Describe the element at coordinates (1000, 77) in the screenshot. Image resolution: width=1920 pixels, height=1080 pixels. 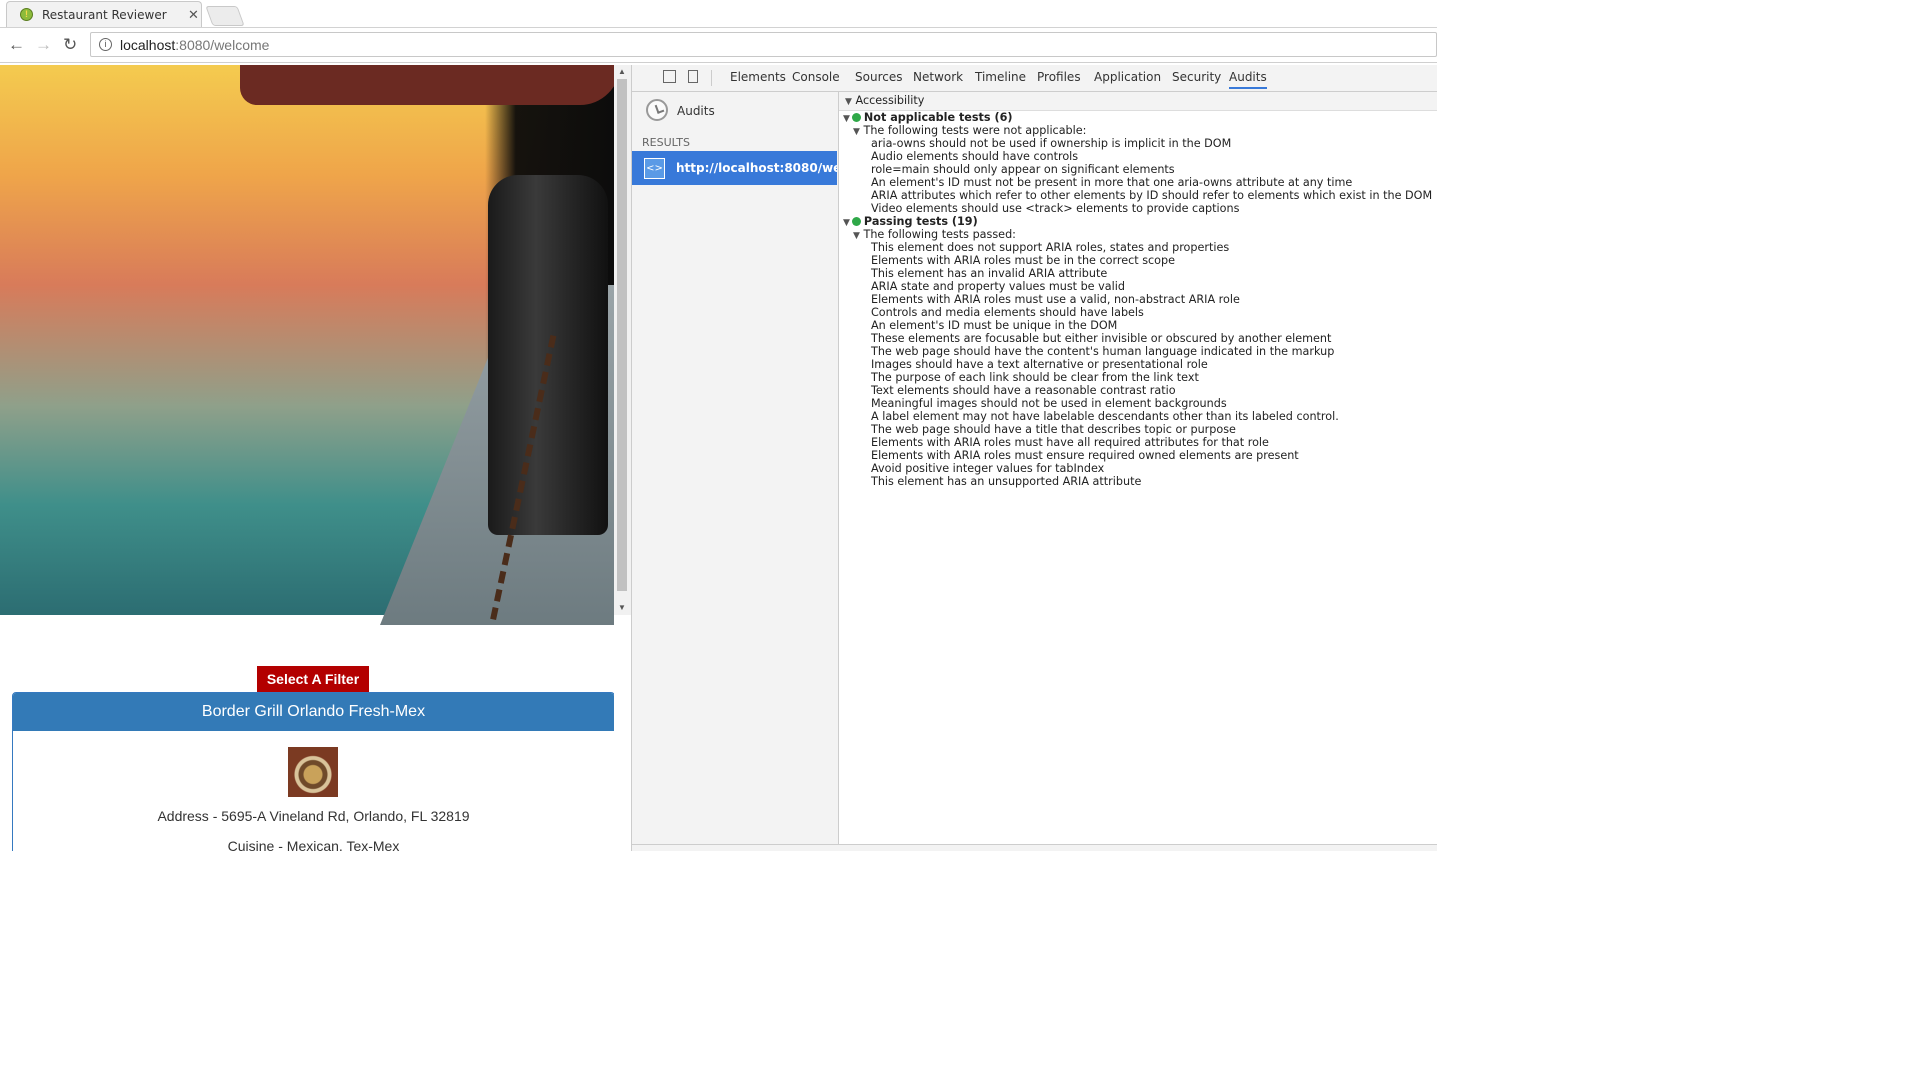
I see `tab-timeline: Timeline` at that location.